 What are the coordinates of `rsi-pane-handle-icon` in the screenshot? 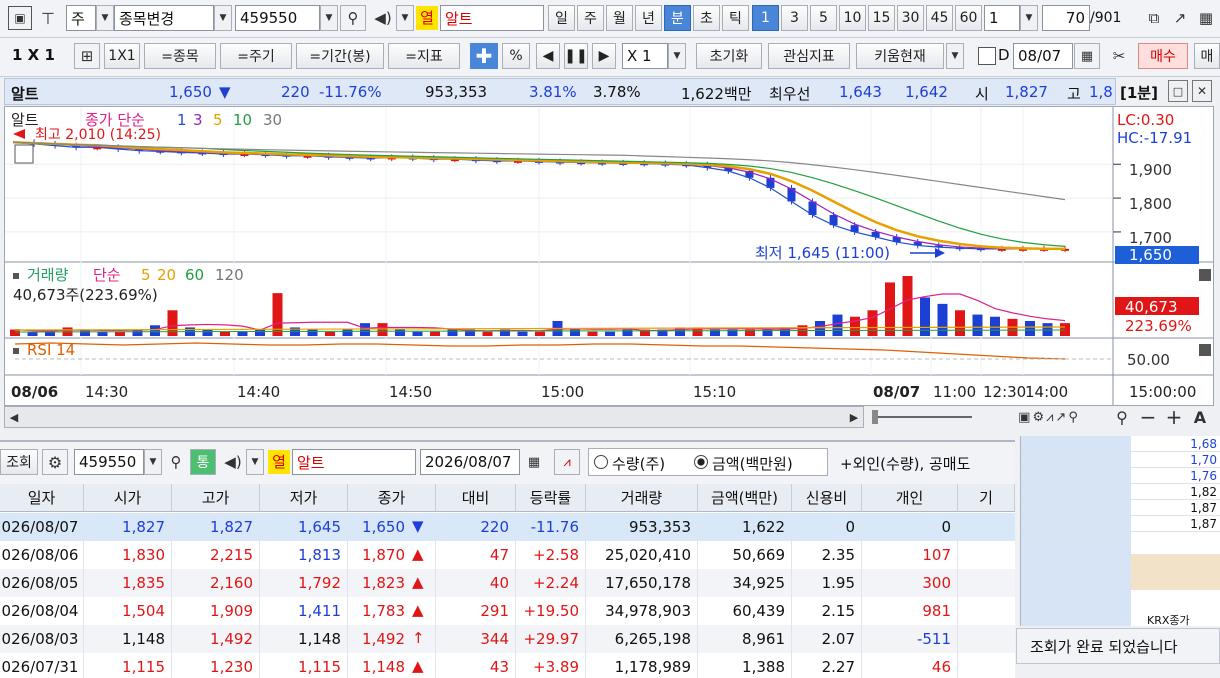 It's located at (16, 351).